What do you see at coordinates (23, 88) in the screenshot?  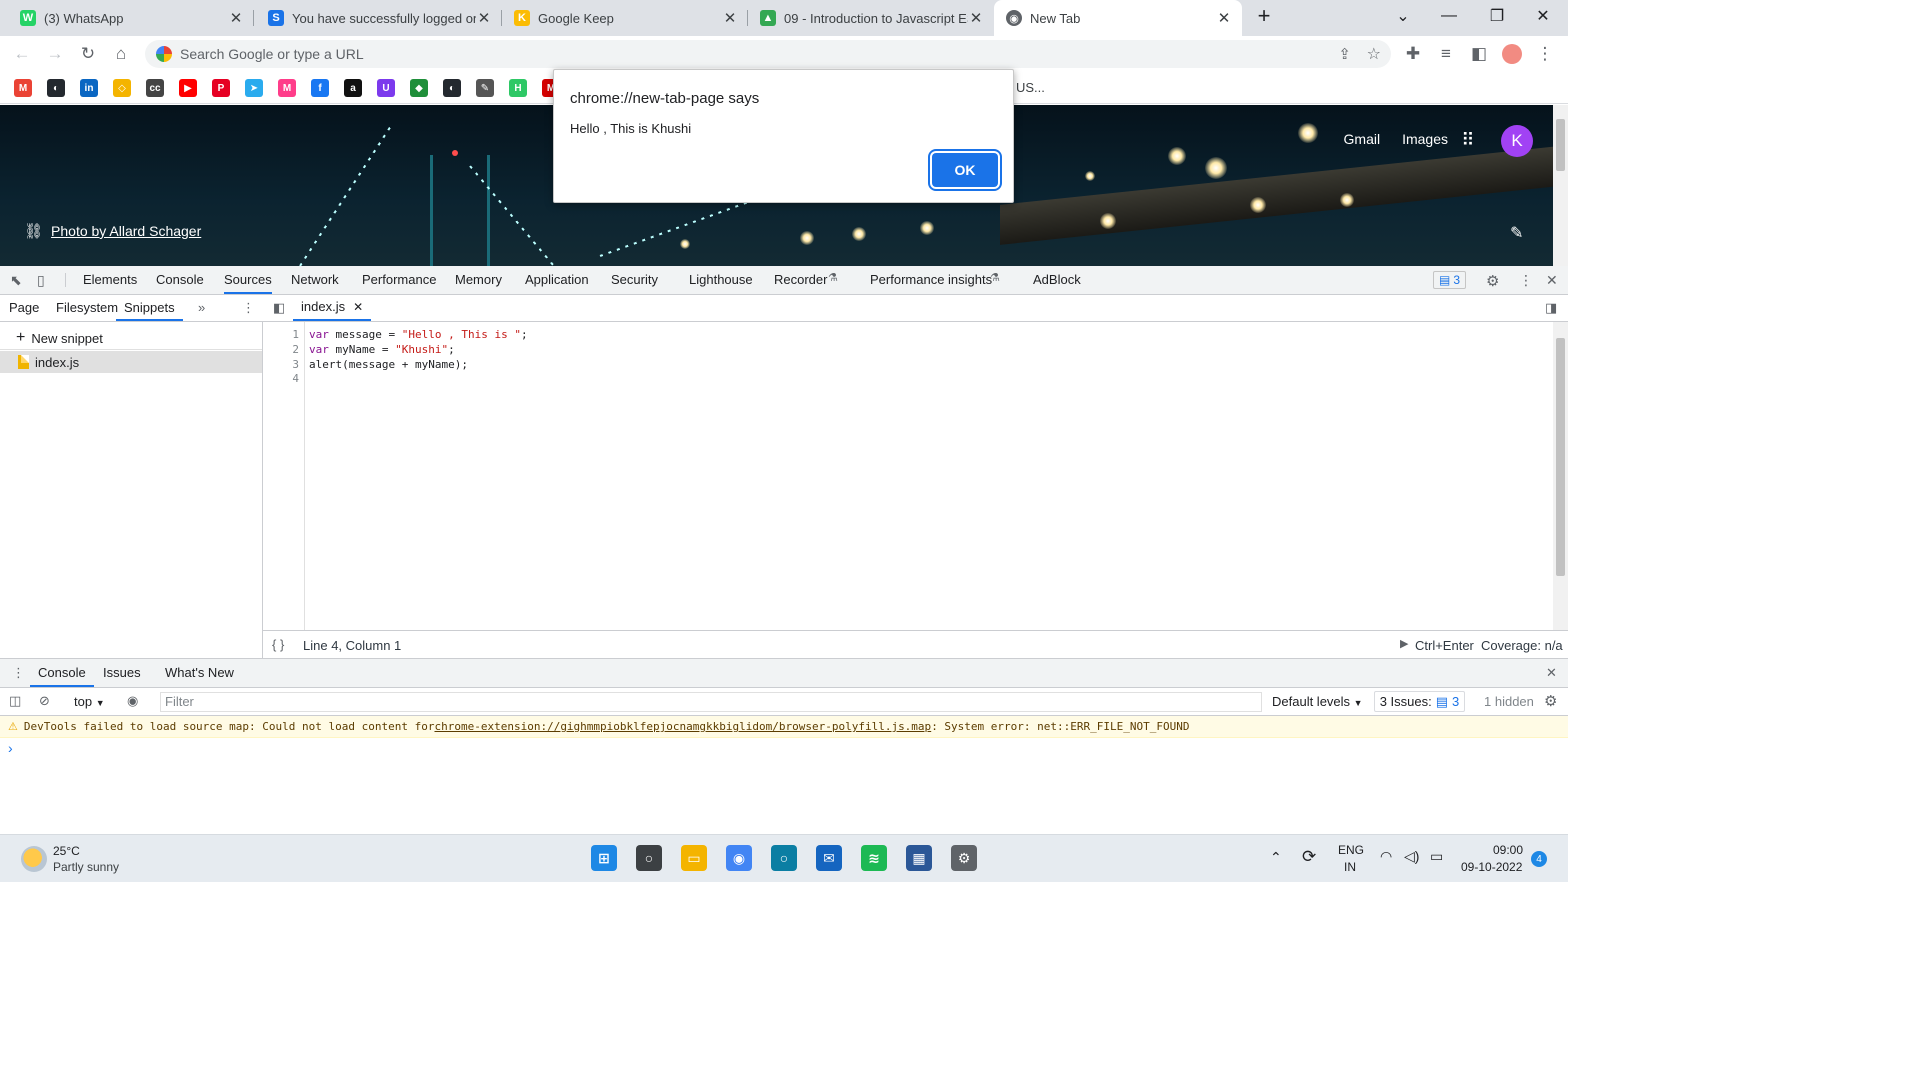 I see `gmail-icon: M` at bounding box center [23, 88].